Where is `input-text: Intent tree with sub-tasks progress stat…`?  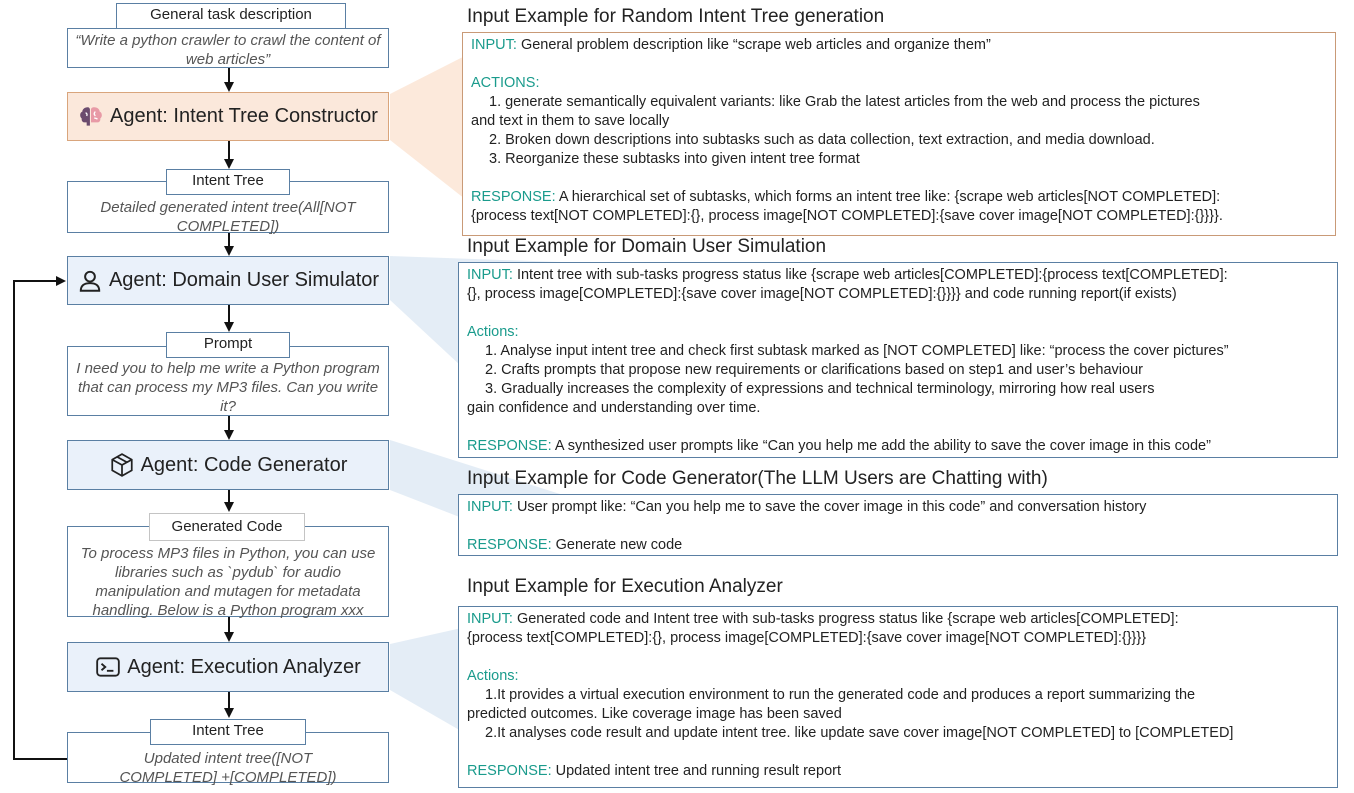
input-text: Intent tree with sub-tasks progress stat… is located at coordinates (870, 275).